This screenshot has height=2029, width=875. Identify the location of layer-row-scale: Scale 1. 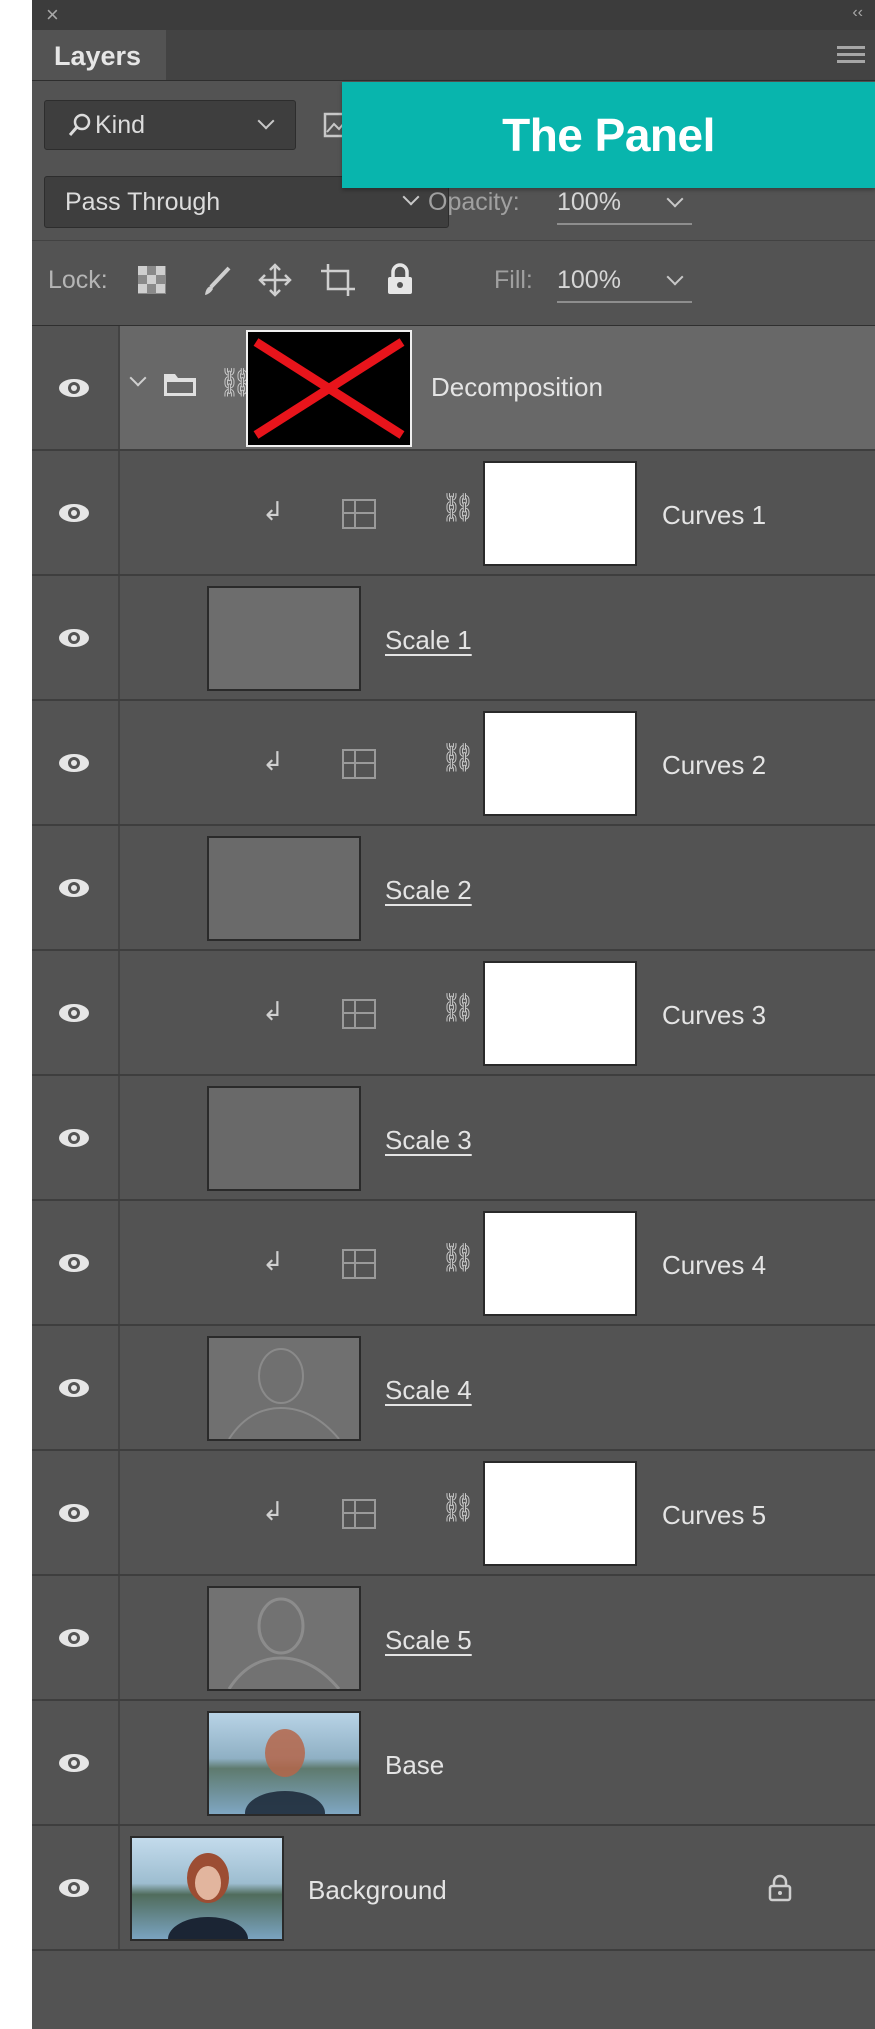
(453, 638).